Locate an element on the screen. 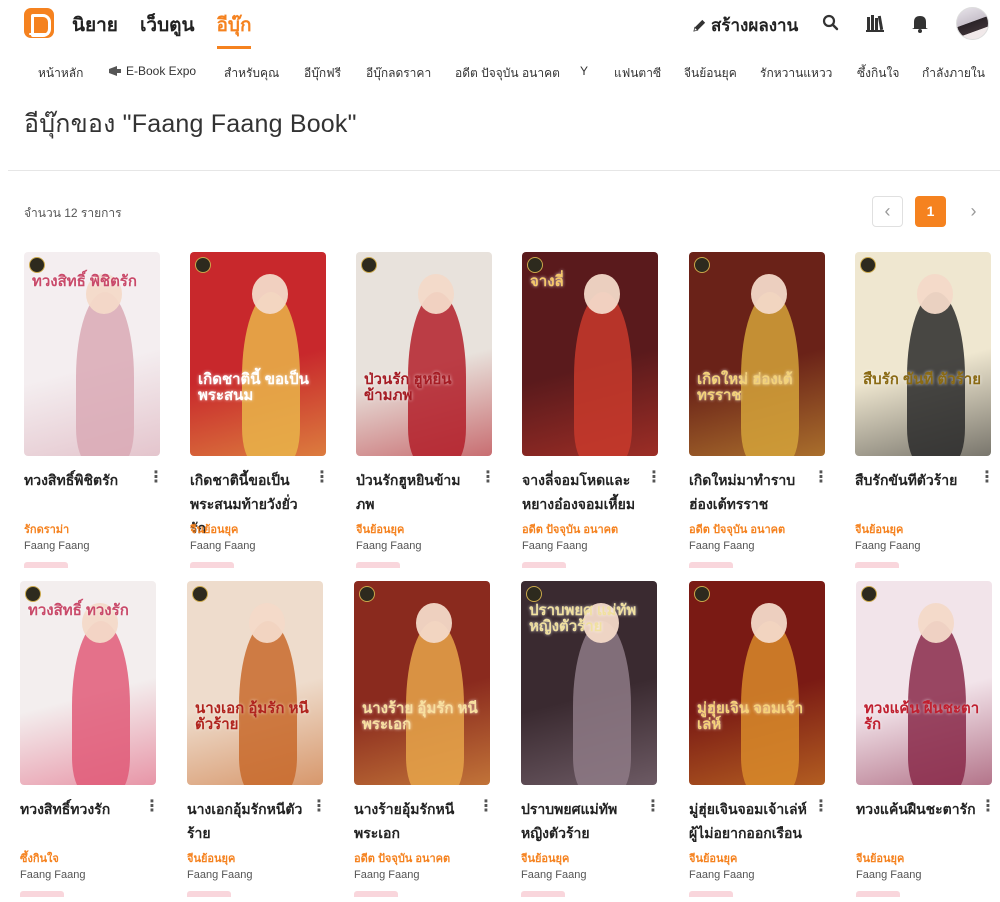  book-title: ป่วนรักฮูหยินข้ามภพ is located at coordinates (416, 492).